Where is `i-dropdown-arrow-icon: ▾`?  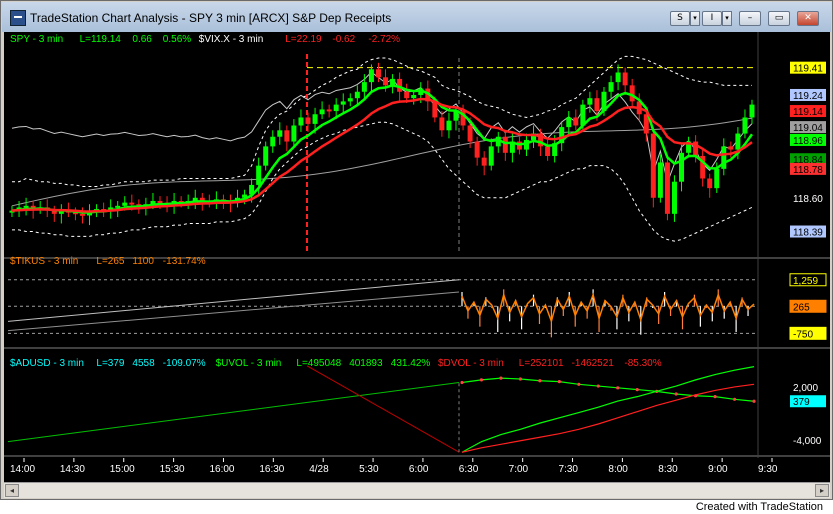 i-dropdown-arrow-icon: ▾ is located at coordinates (727, 18).